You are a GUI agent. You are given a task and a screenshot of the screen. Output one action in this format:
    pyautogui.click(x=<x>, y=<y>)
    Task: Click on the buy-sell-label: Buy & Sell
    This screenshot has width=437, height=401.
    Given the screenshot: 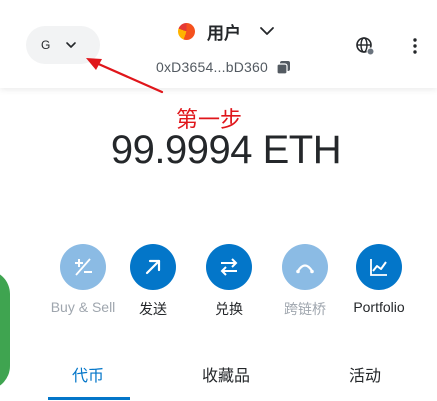 What is the action you would take?
    pyautogui.click(x=83, y=307)
    